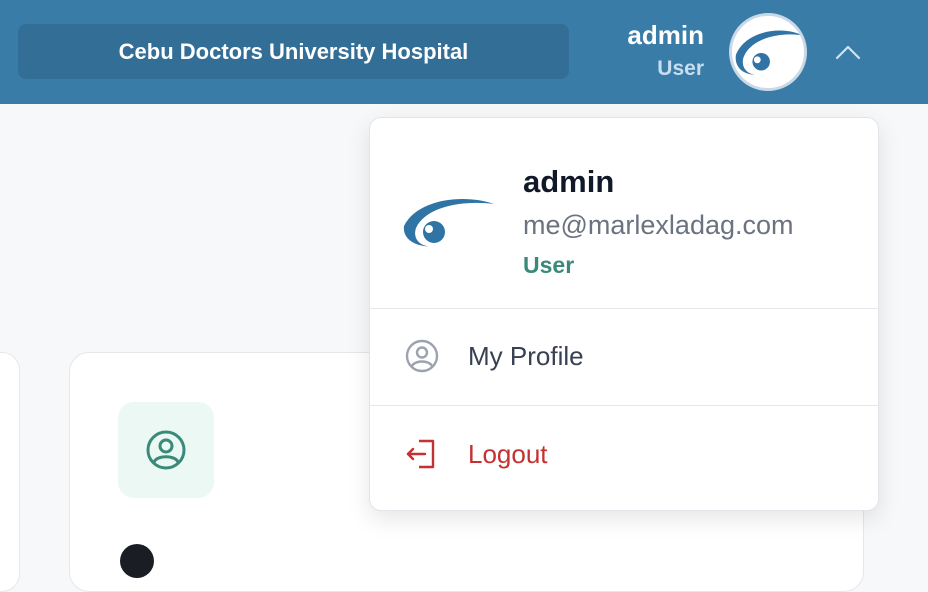 The image size is (928, 592). Describe the element at coordinates (569, 181) in the screenshot. I see `dropdown-user-name: admin` at that location.